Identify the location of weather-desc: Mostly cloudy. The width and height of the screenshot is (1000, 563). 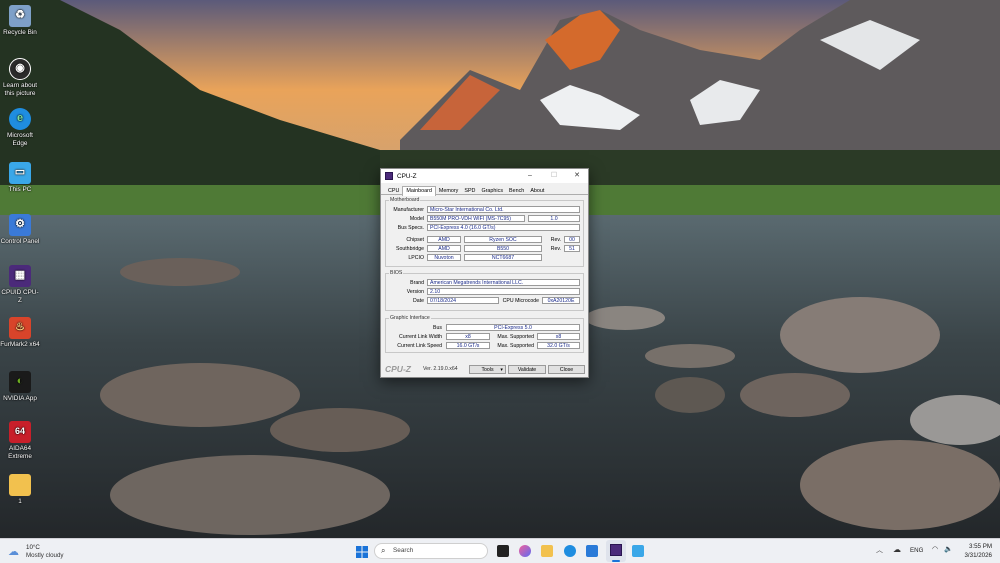
(44, 555).